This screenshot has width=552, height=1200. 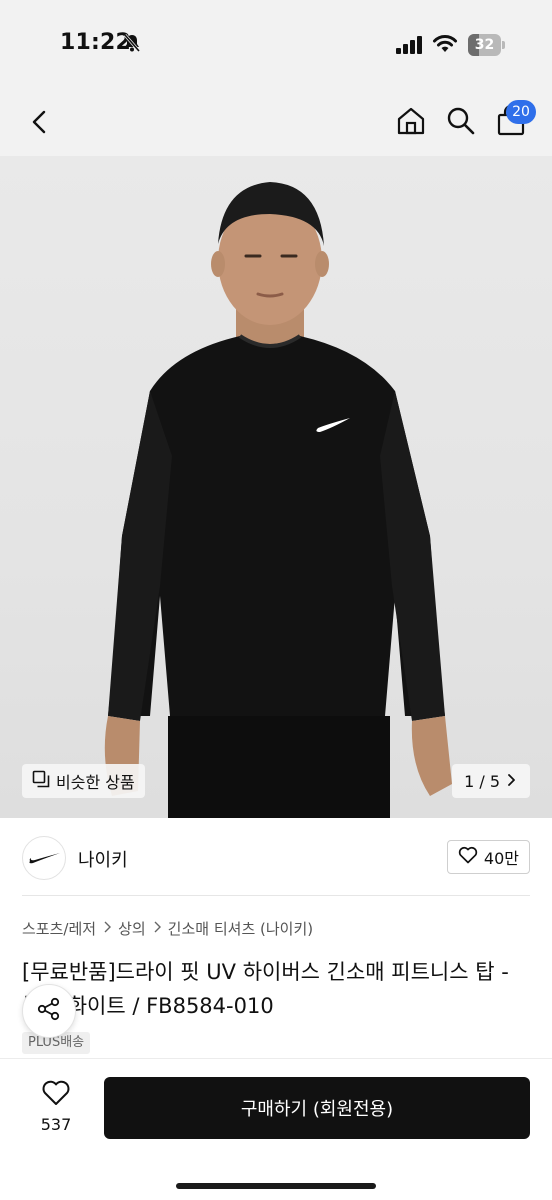 I want to click on brand-row: 나이키 40만, so click(x=276, y=858).